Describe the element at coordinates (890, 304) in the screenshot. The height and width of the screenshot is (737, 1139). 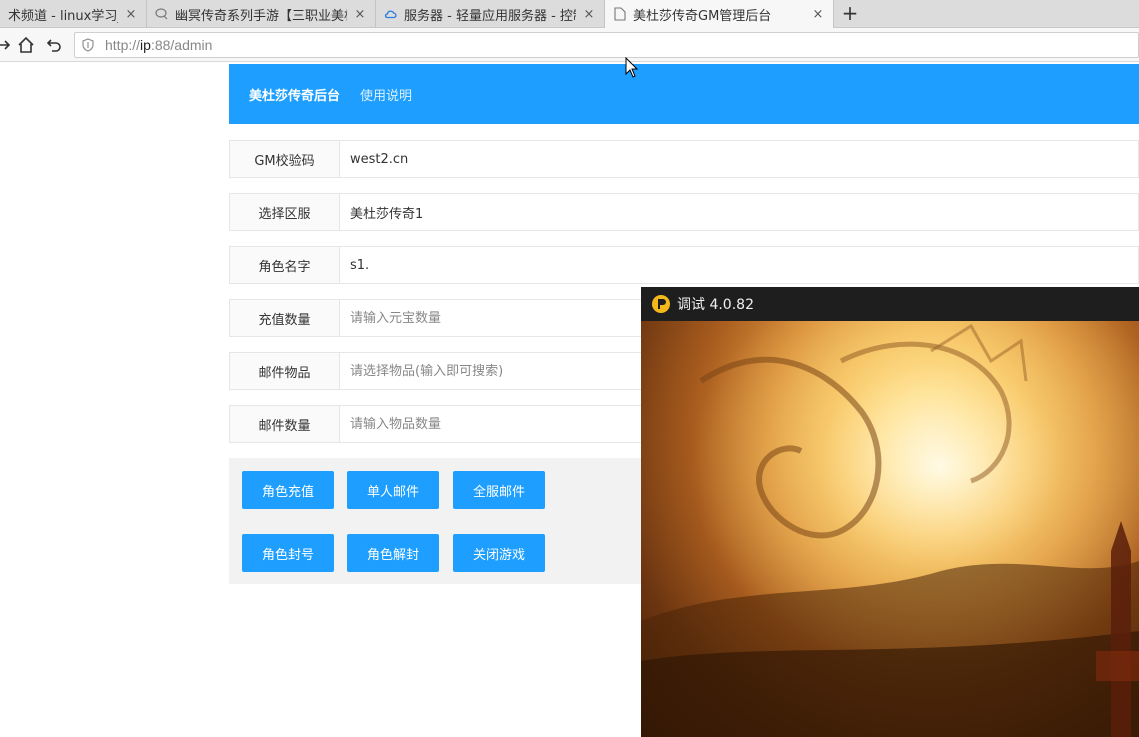
I see `debug-window-titlebar: 调试 4.0.82` at that location.